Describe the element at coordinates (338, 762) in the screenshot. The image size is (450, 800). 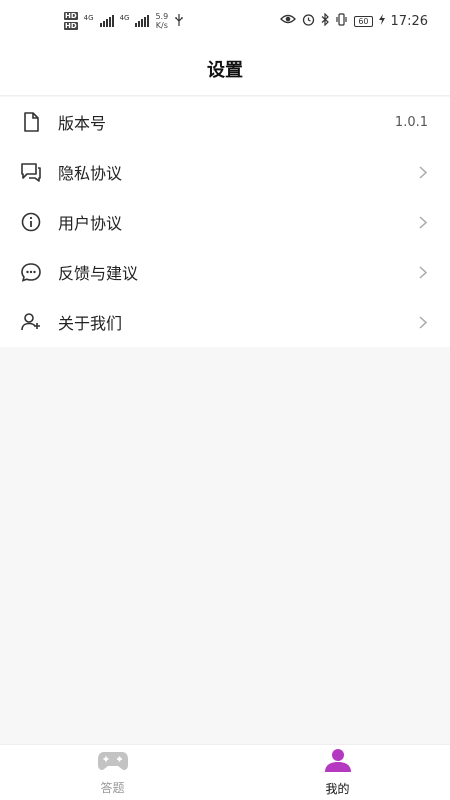
I see `person-icon` at that location.